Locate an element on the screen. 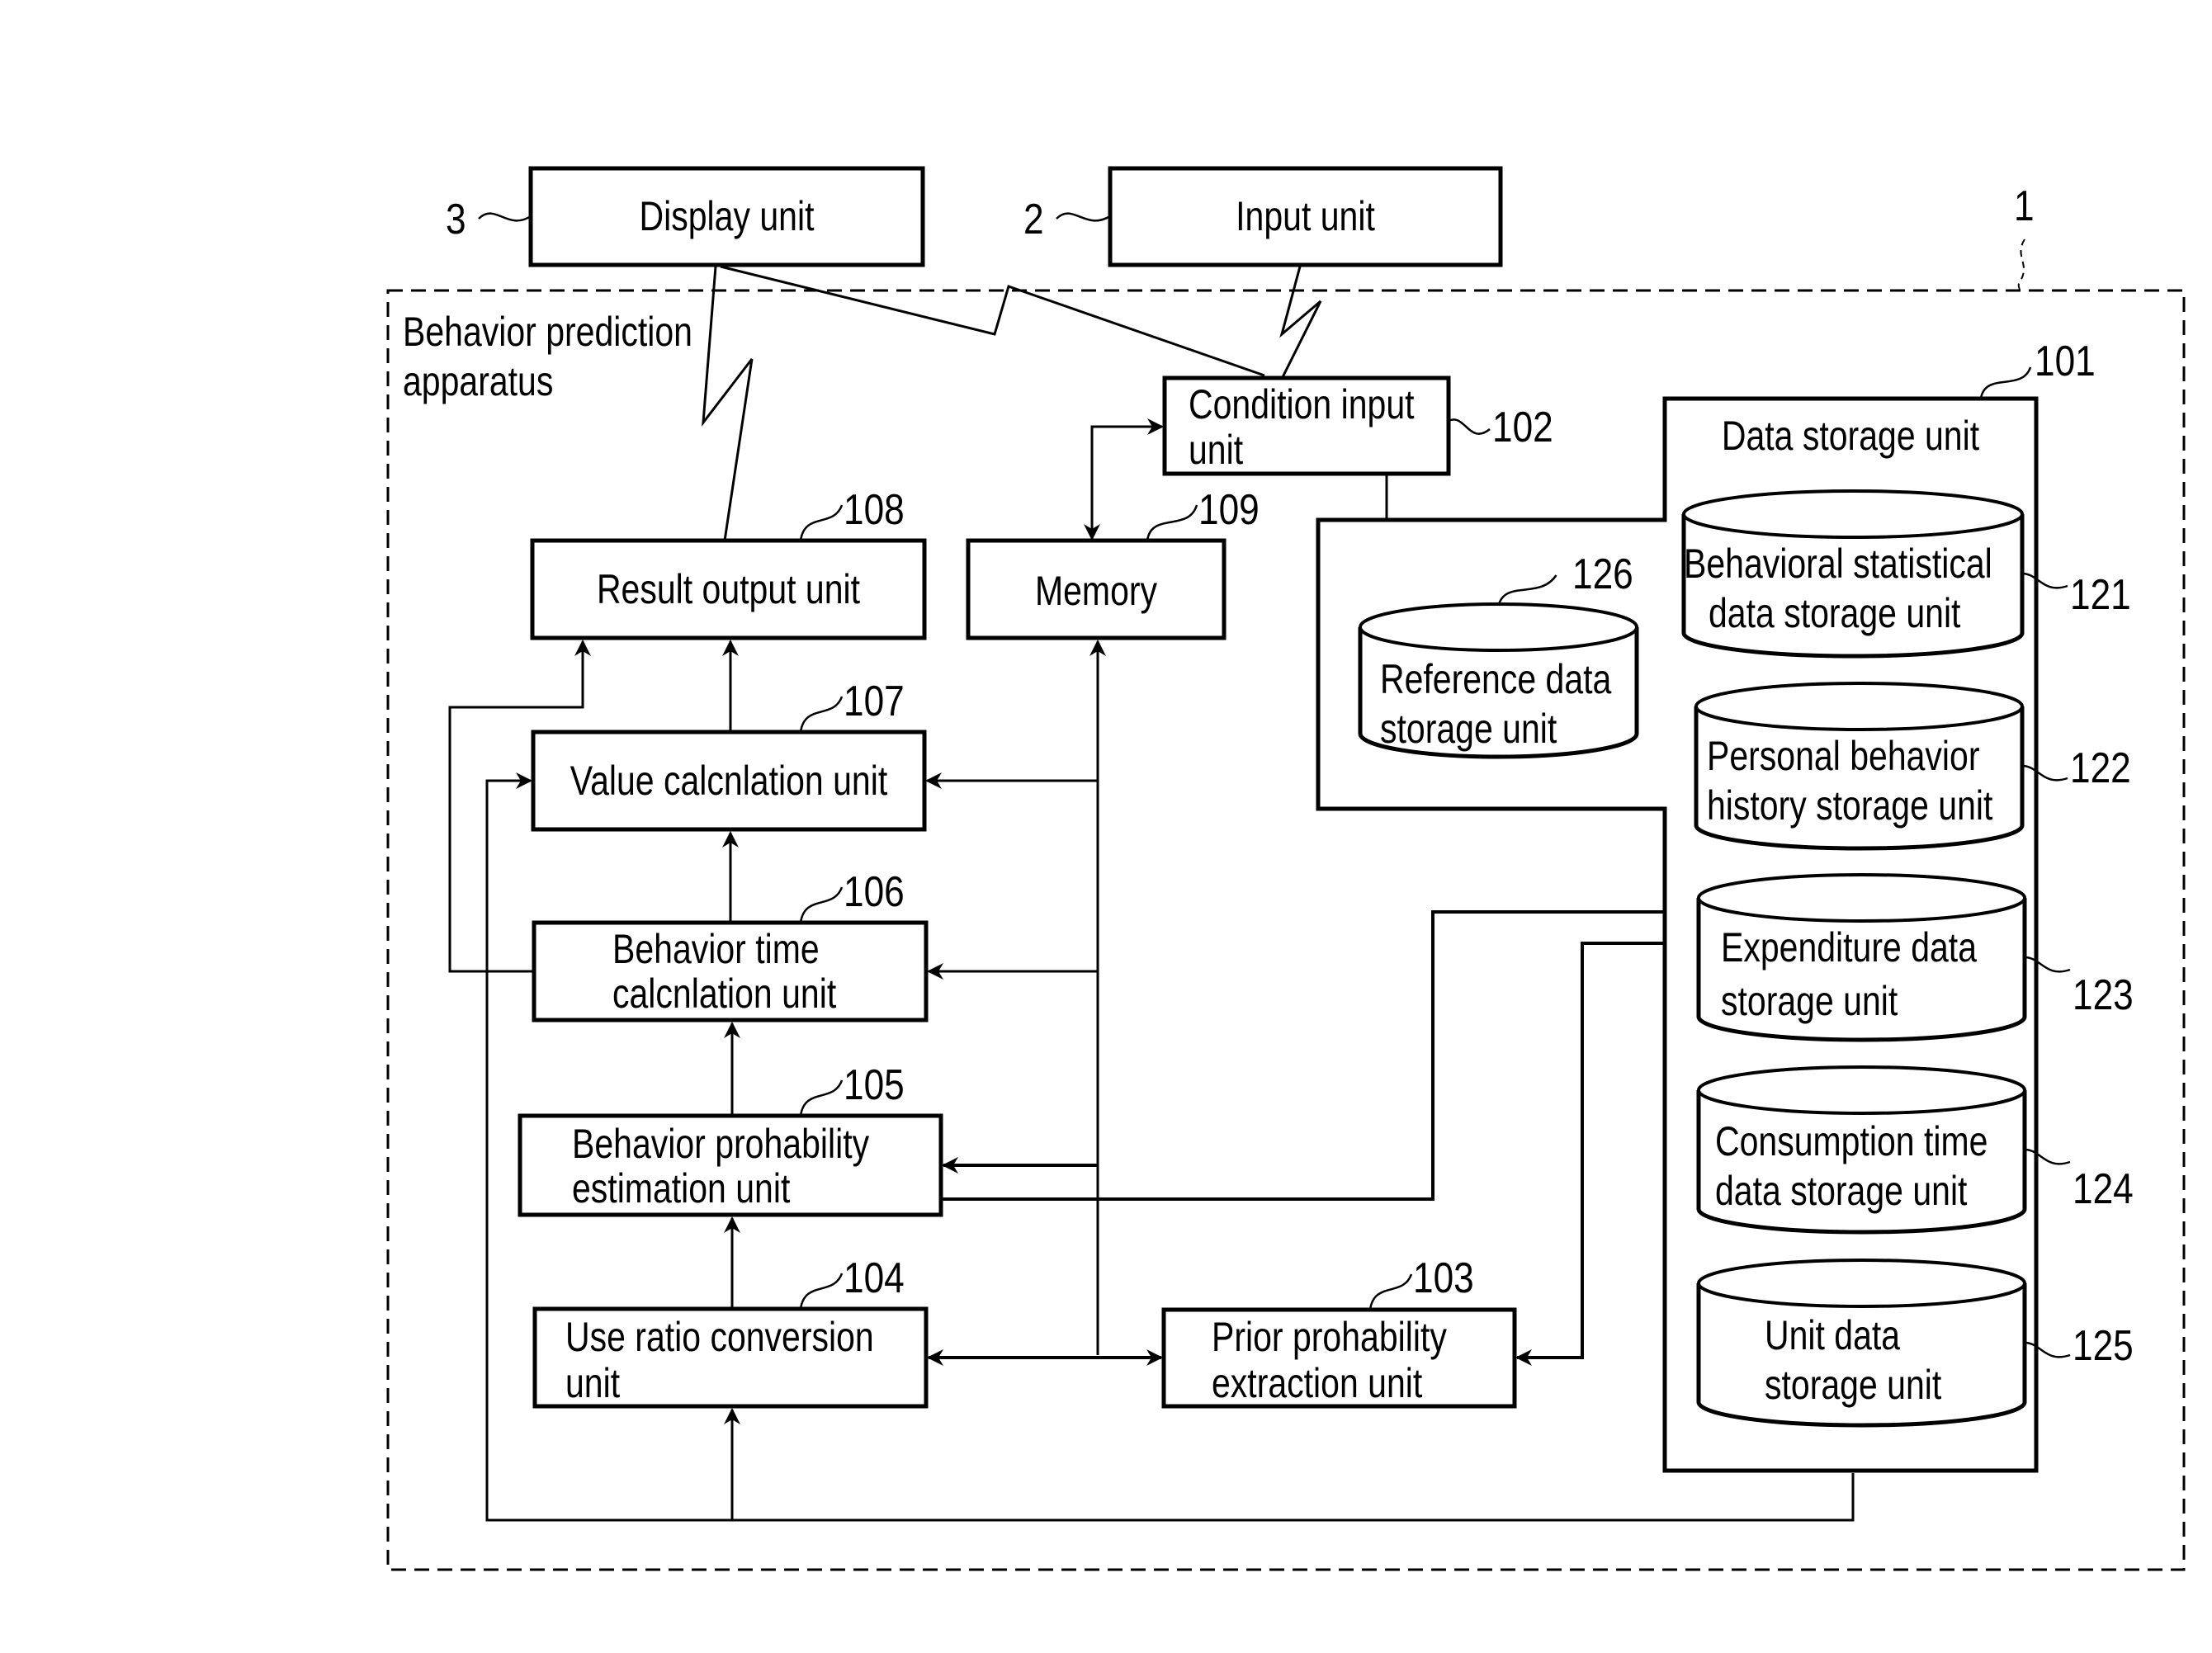  ref-103: 103 is located at coordinates (1443, 1278).